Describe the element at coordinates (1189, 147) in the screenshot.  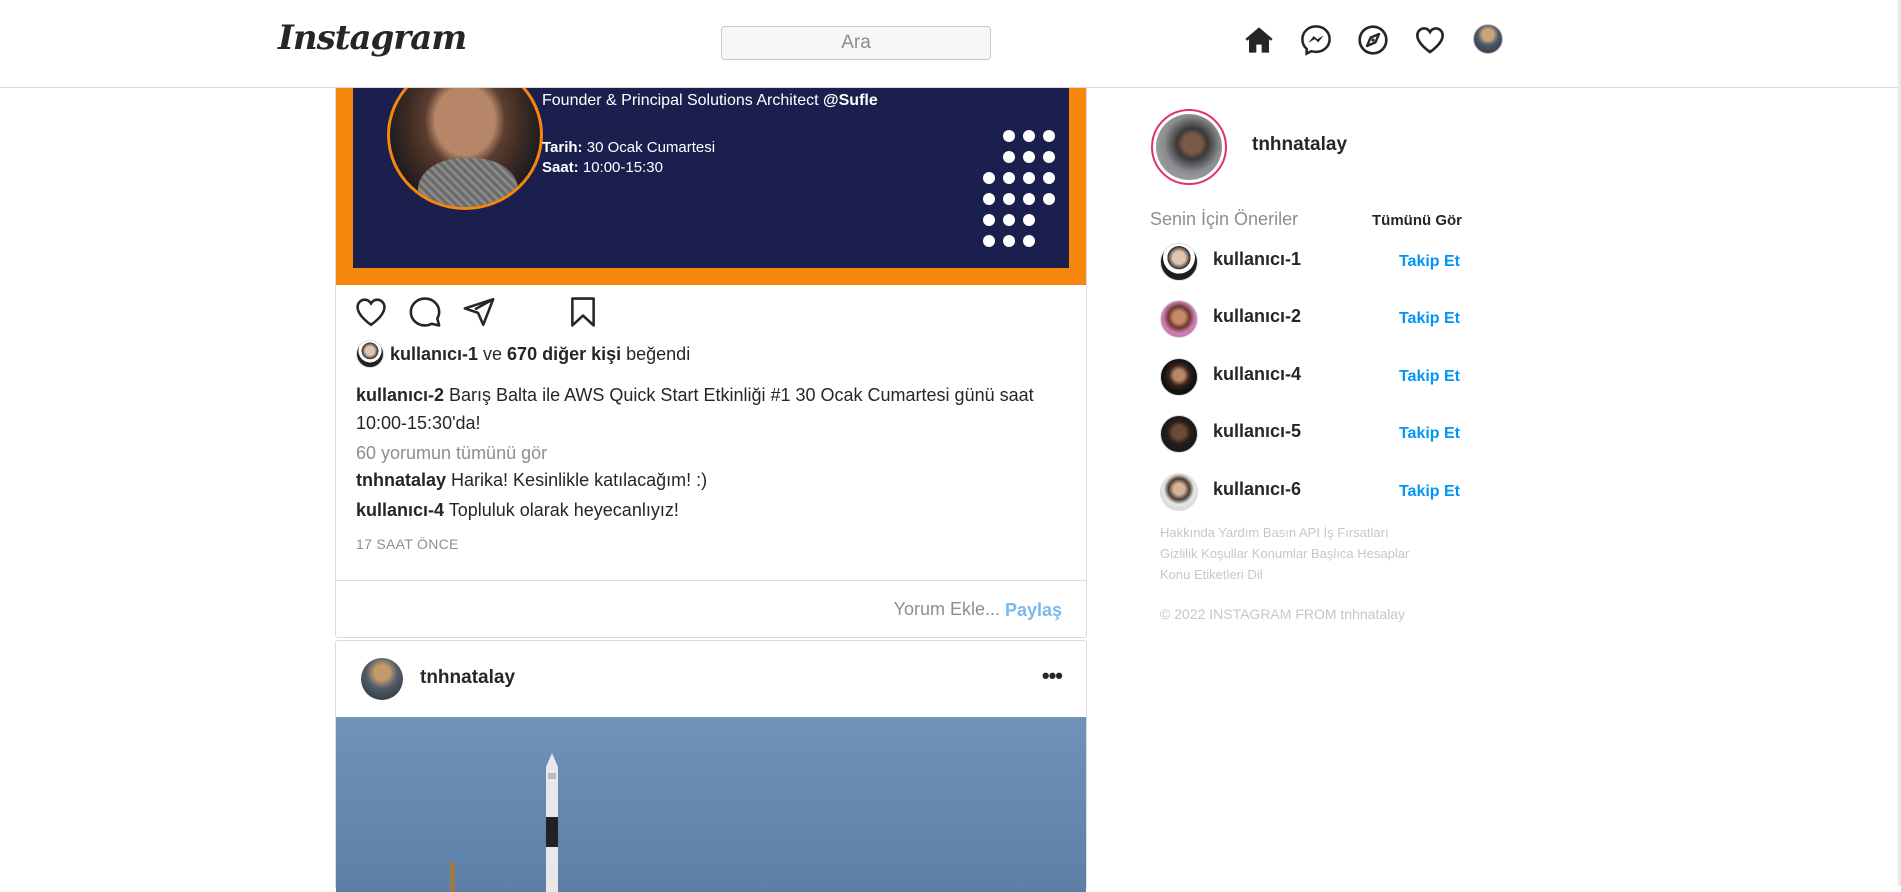
I see `current-user-avatar` at that location.